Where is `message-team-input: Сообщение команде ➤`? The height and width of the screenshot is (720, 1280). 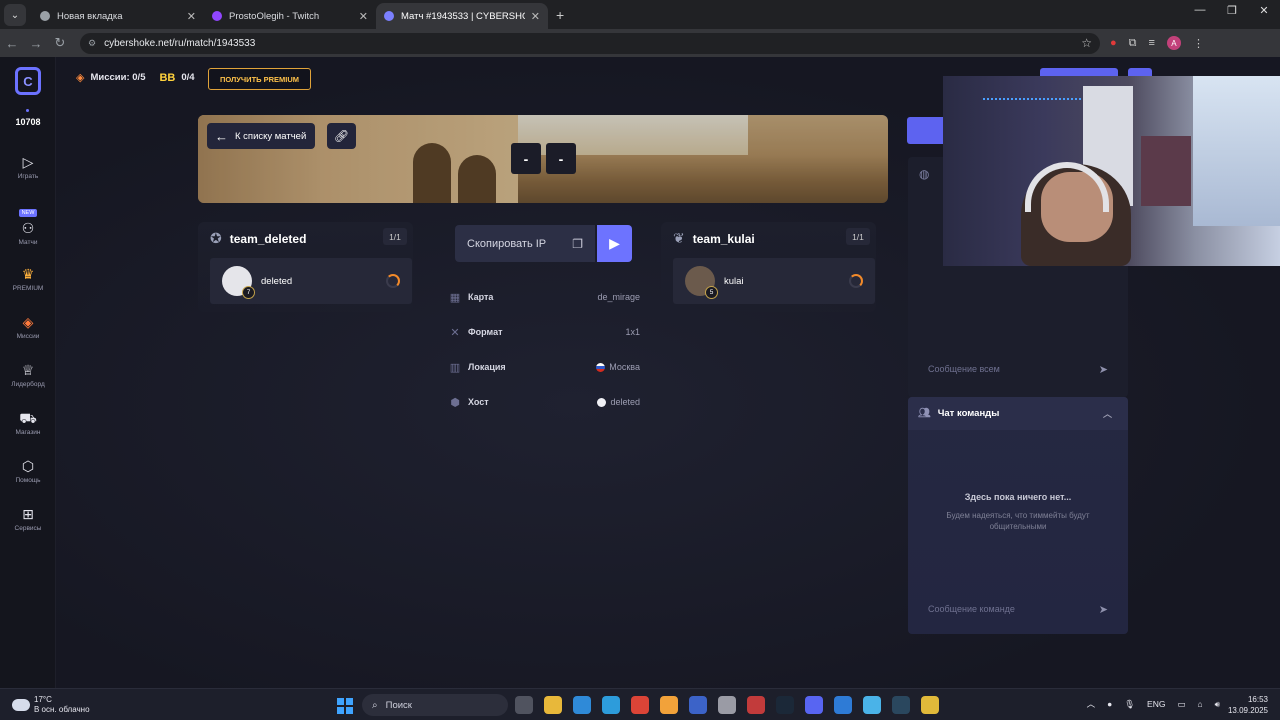 message-team-input: Сообщение команде ➤ is located at coordinates (1018, 609).